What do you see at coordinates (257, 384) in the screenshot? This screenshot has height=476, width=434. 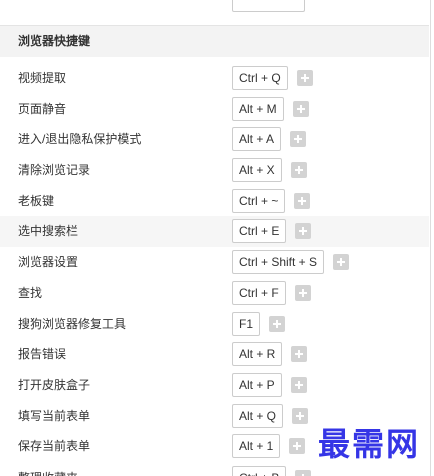 I see `shortcut-key-field: Alt + P` at bounding box center [257, 384].